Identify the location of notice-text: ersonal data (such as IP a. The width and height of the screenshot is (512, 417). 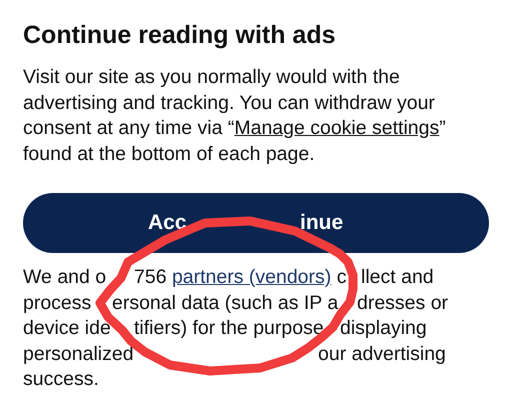
(225, 303).